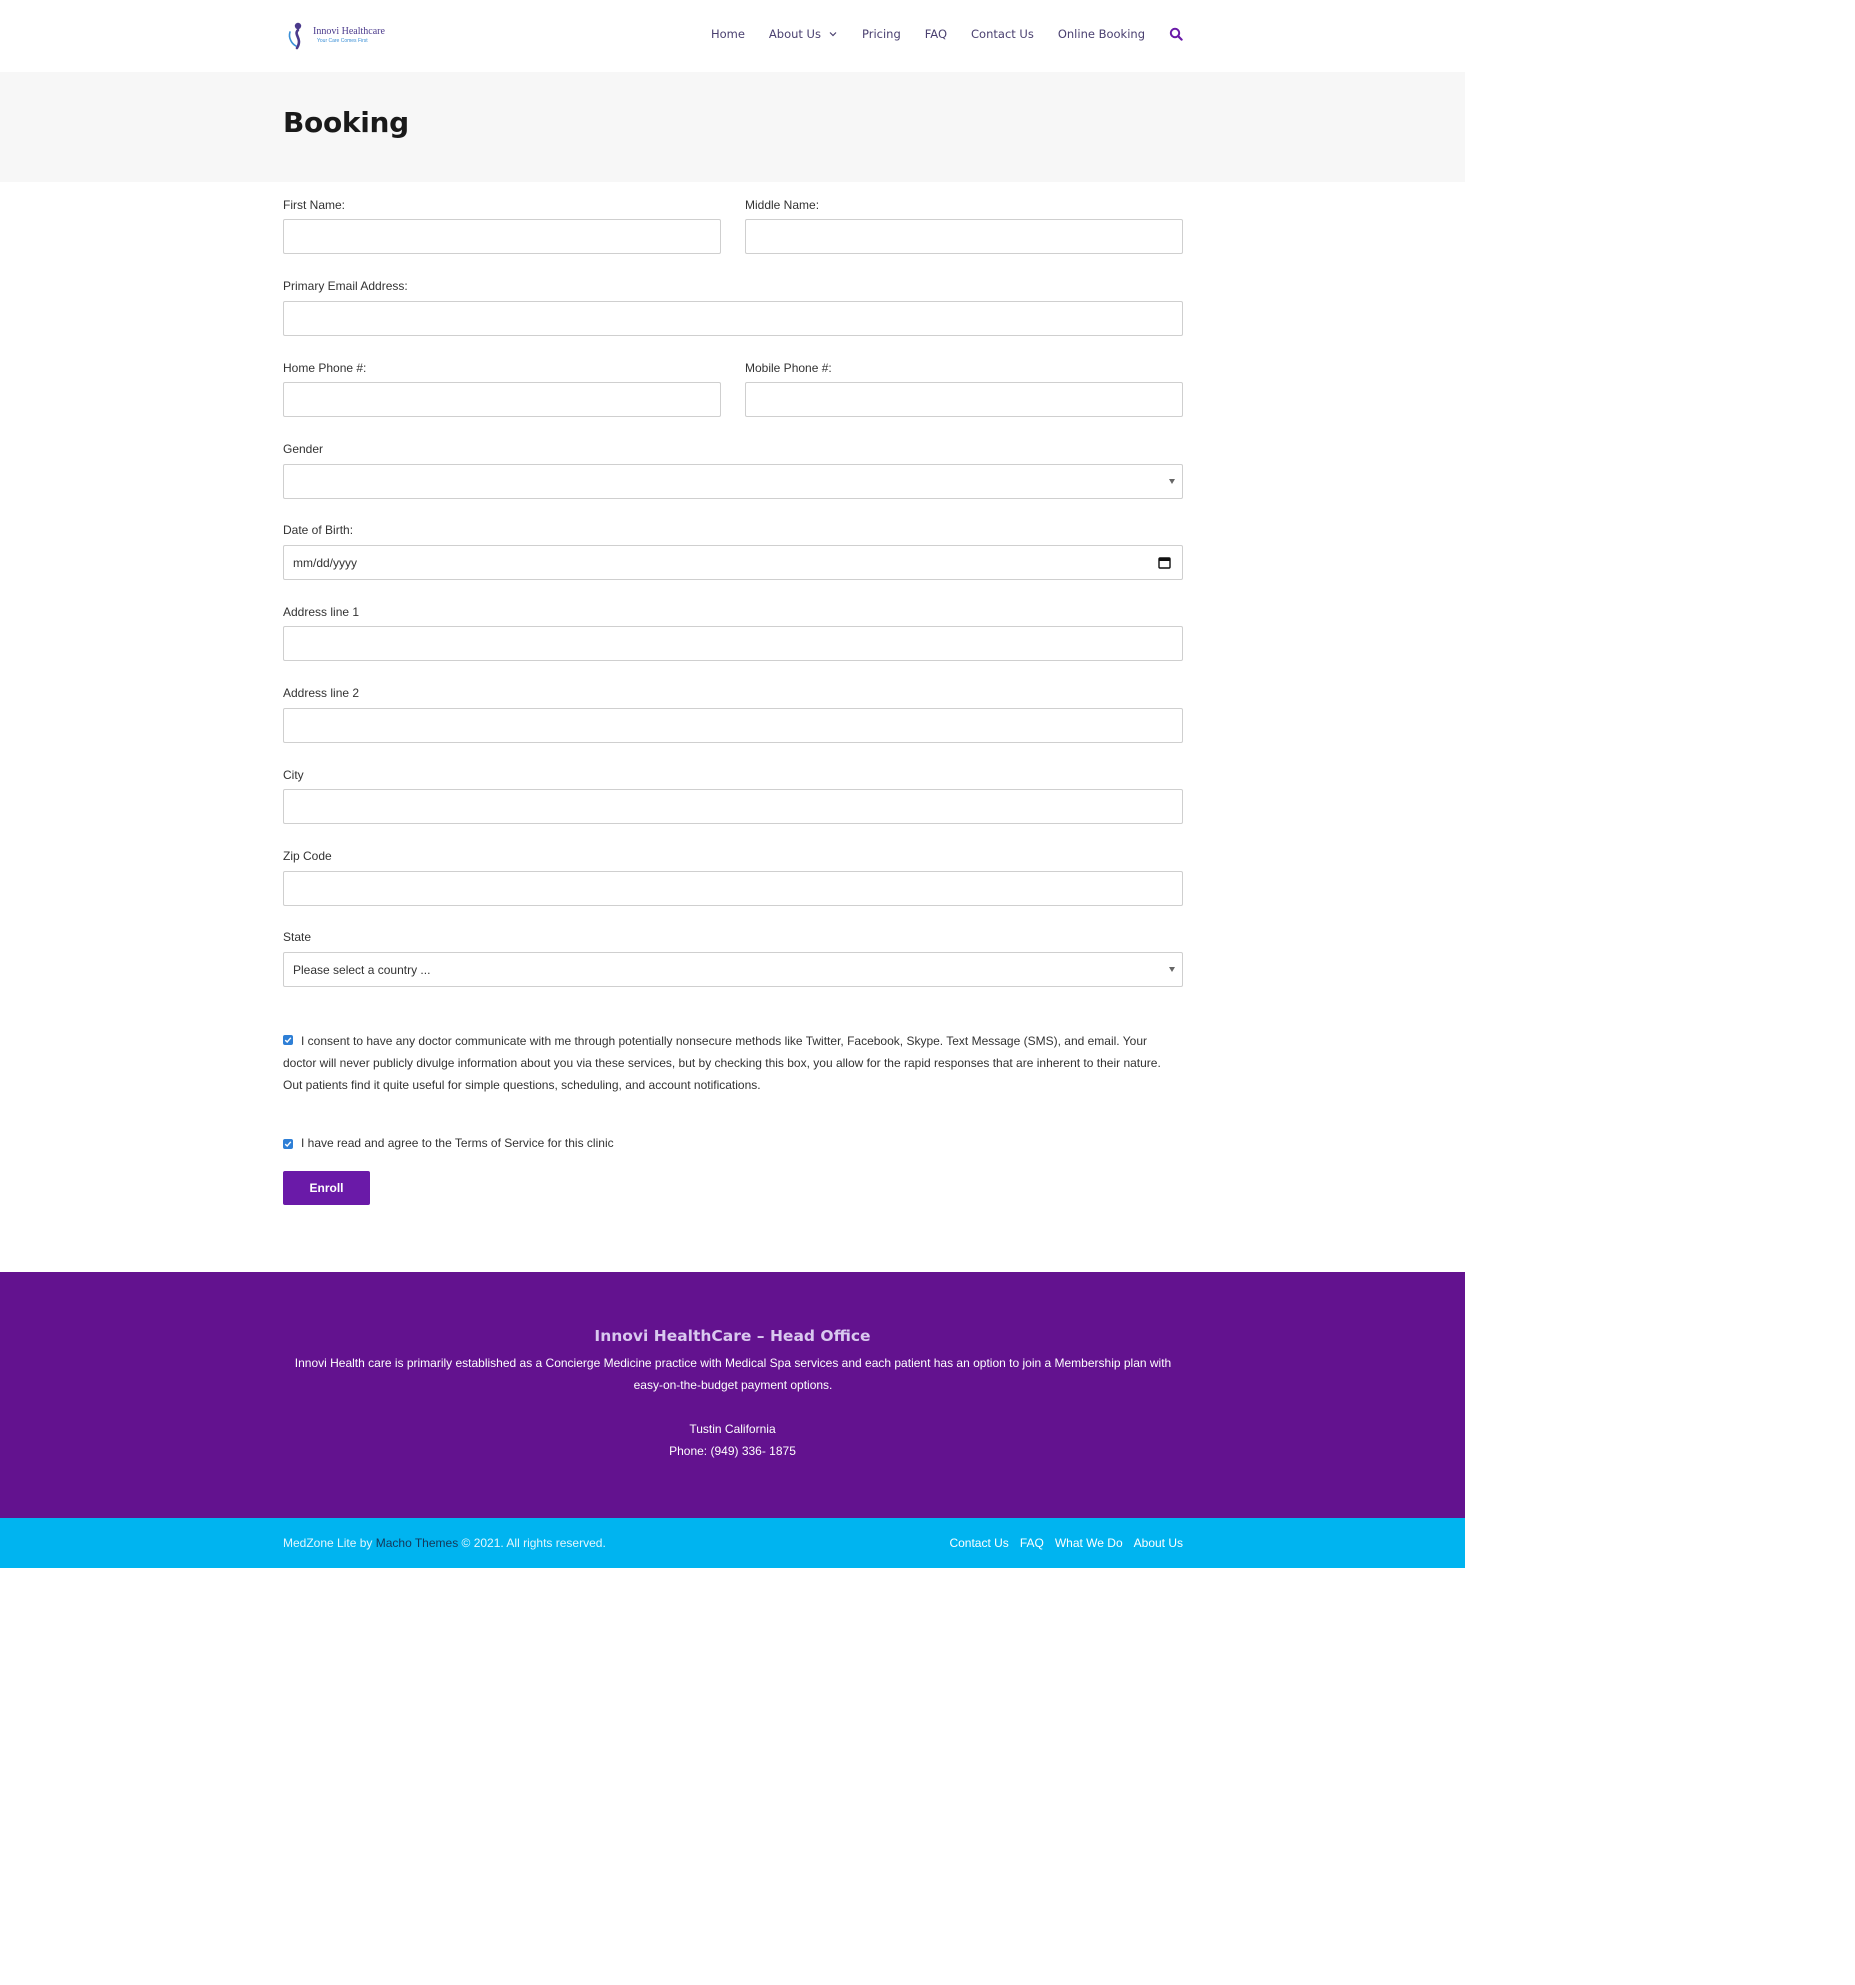 The width and height of the screenshot is (1855, 1985). Describe the element at coordinates (732, 127) in the screenshot. I see `page-title-band: Booking` at that location.